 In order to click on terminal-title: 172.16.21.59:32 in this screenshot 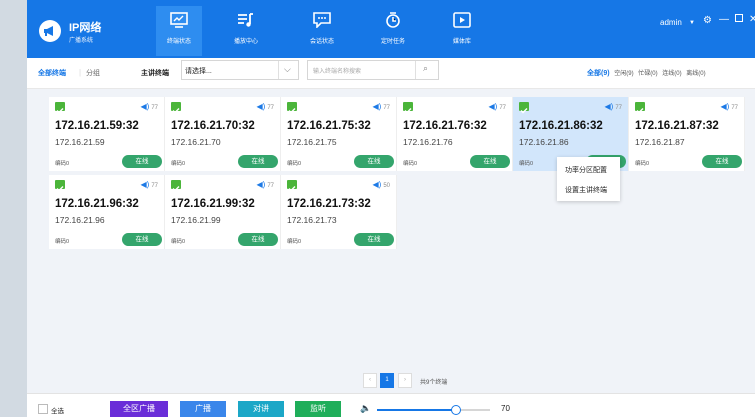, I will do `click(97, 126)`.